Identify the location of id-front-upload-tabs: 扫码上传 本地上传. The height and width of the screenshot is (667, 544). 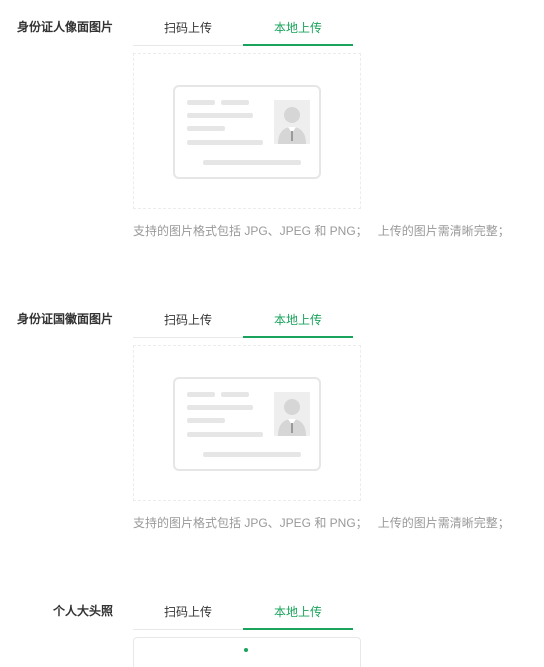
(243, 27).